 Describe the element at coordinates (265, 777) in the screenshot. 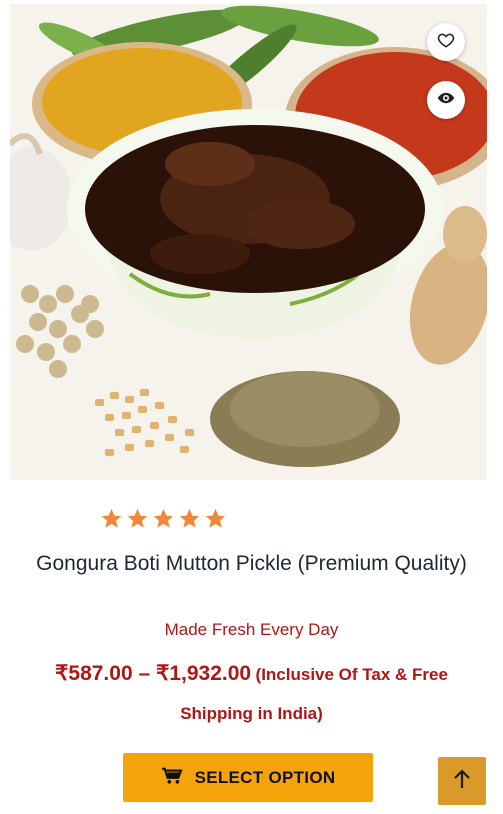

I see `select-option-label: SELECT OPTION` at that location.